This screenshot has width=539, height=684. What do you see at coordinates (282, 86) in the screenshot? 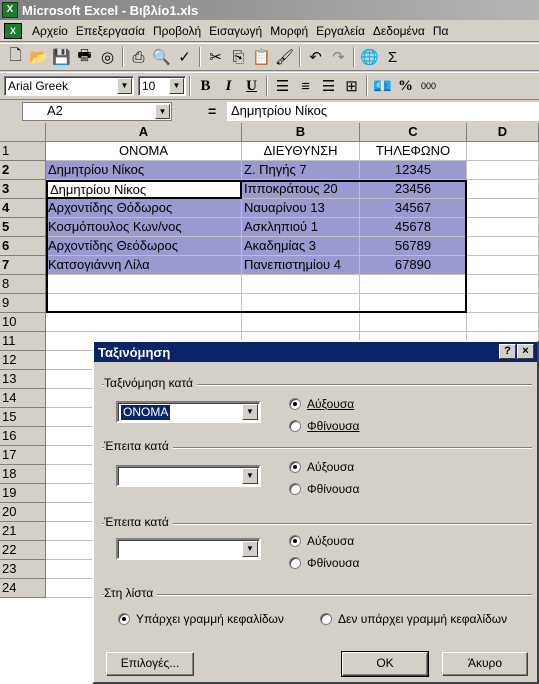
I see `align-left-icon: ☰` at bounding box center [282, 86].